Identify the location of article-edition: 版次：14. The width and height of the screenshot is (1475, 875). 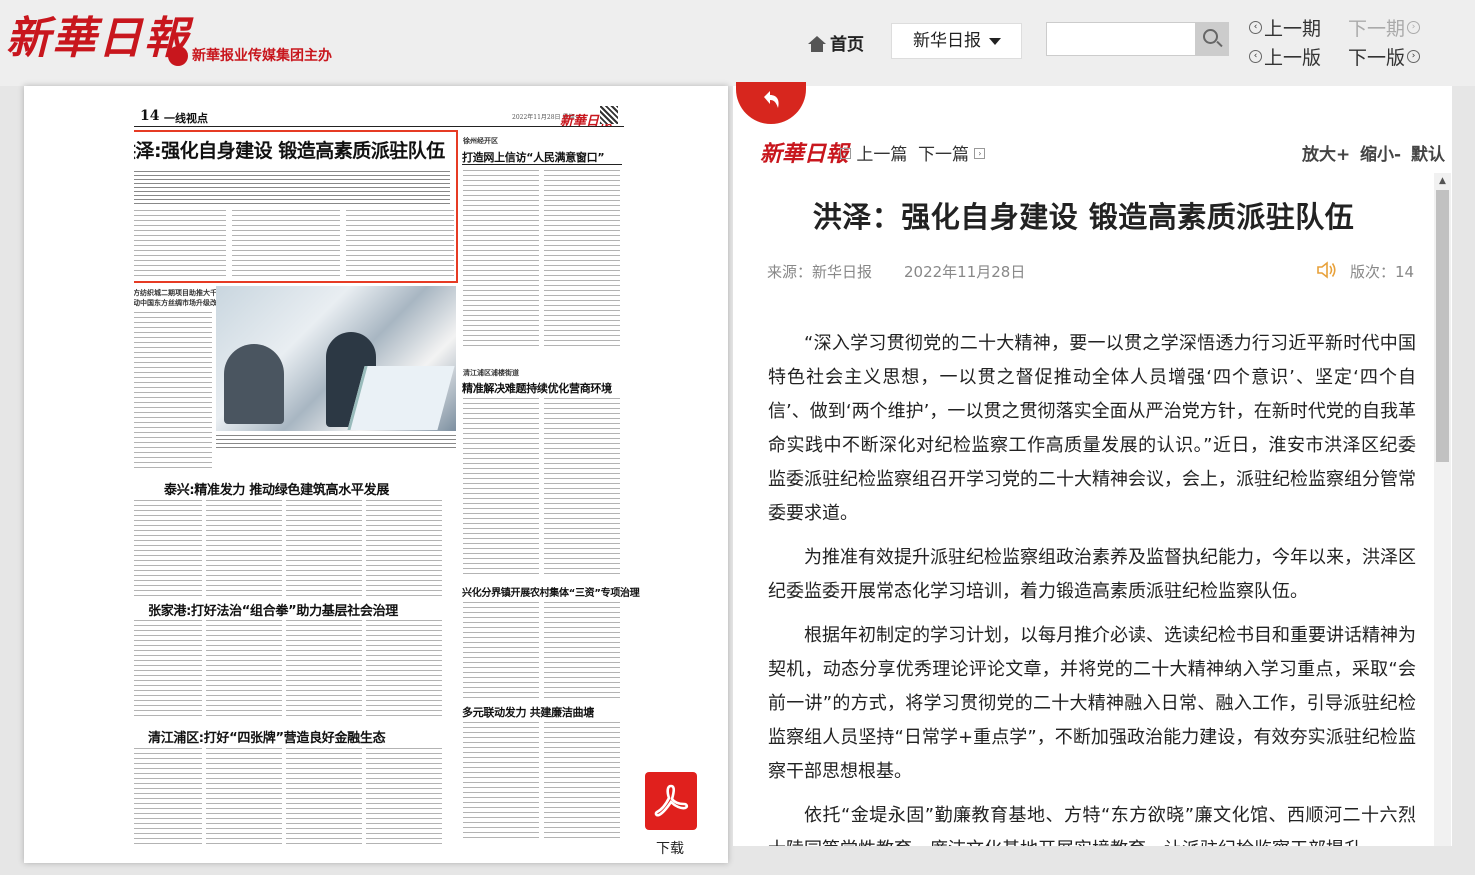
(1382, 272).